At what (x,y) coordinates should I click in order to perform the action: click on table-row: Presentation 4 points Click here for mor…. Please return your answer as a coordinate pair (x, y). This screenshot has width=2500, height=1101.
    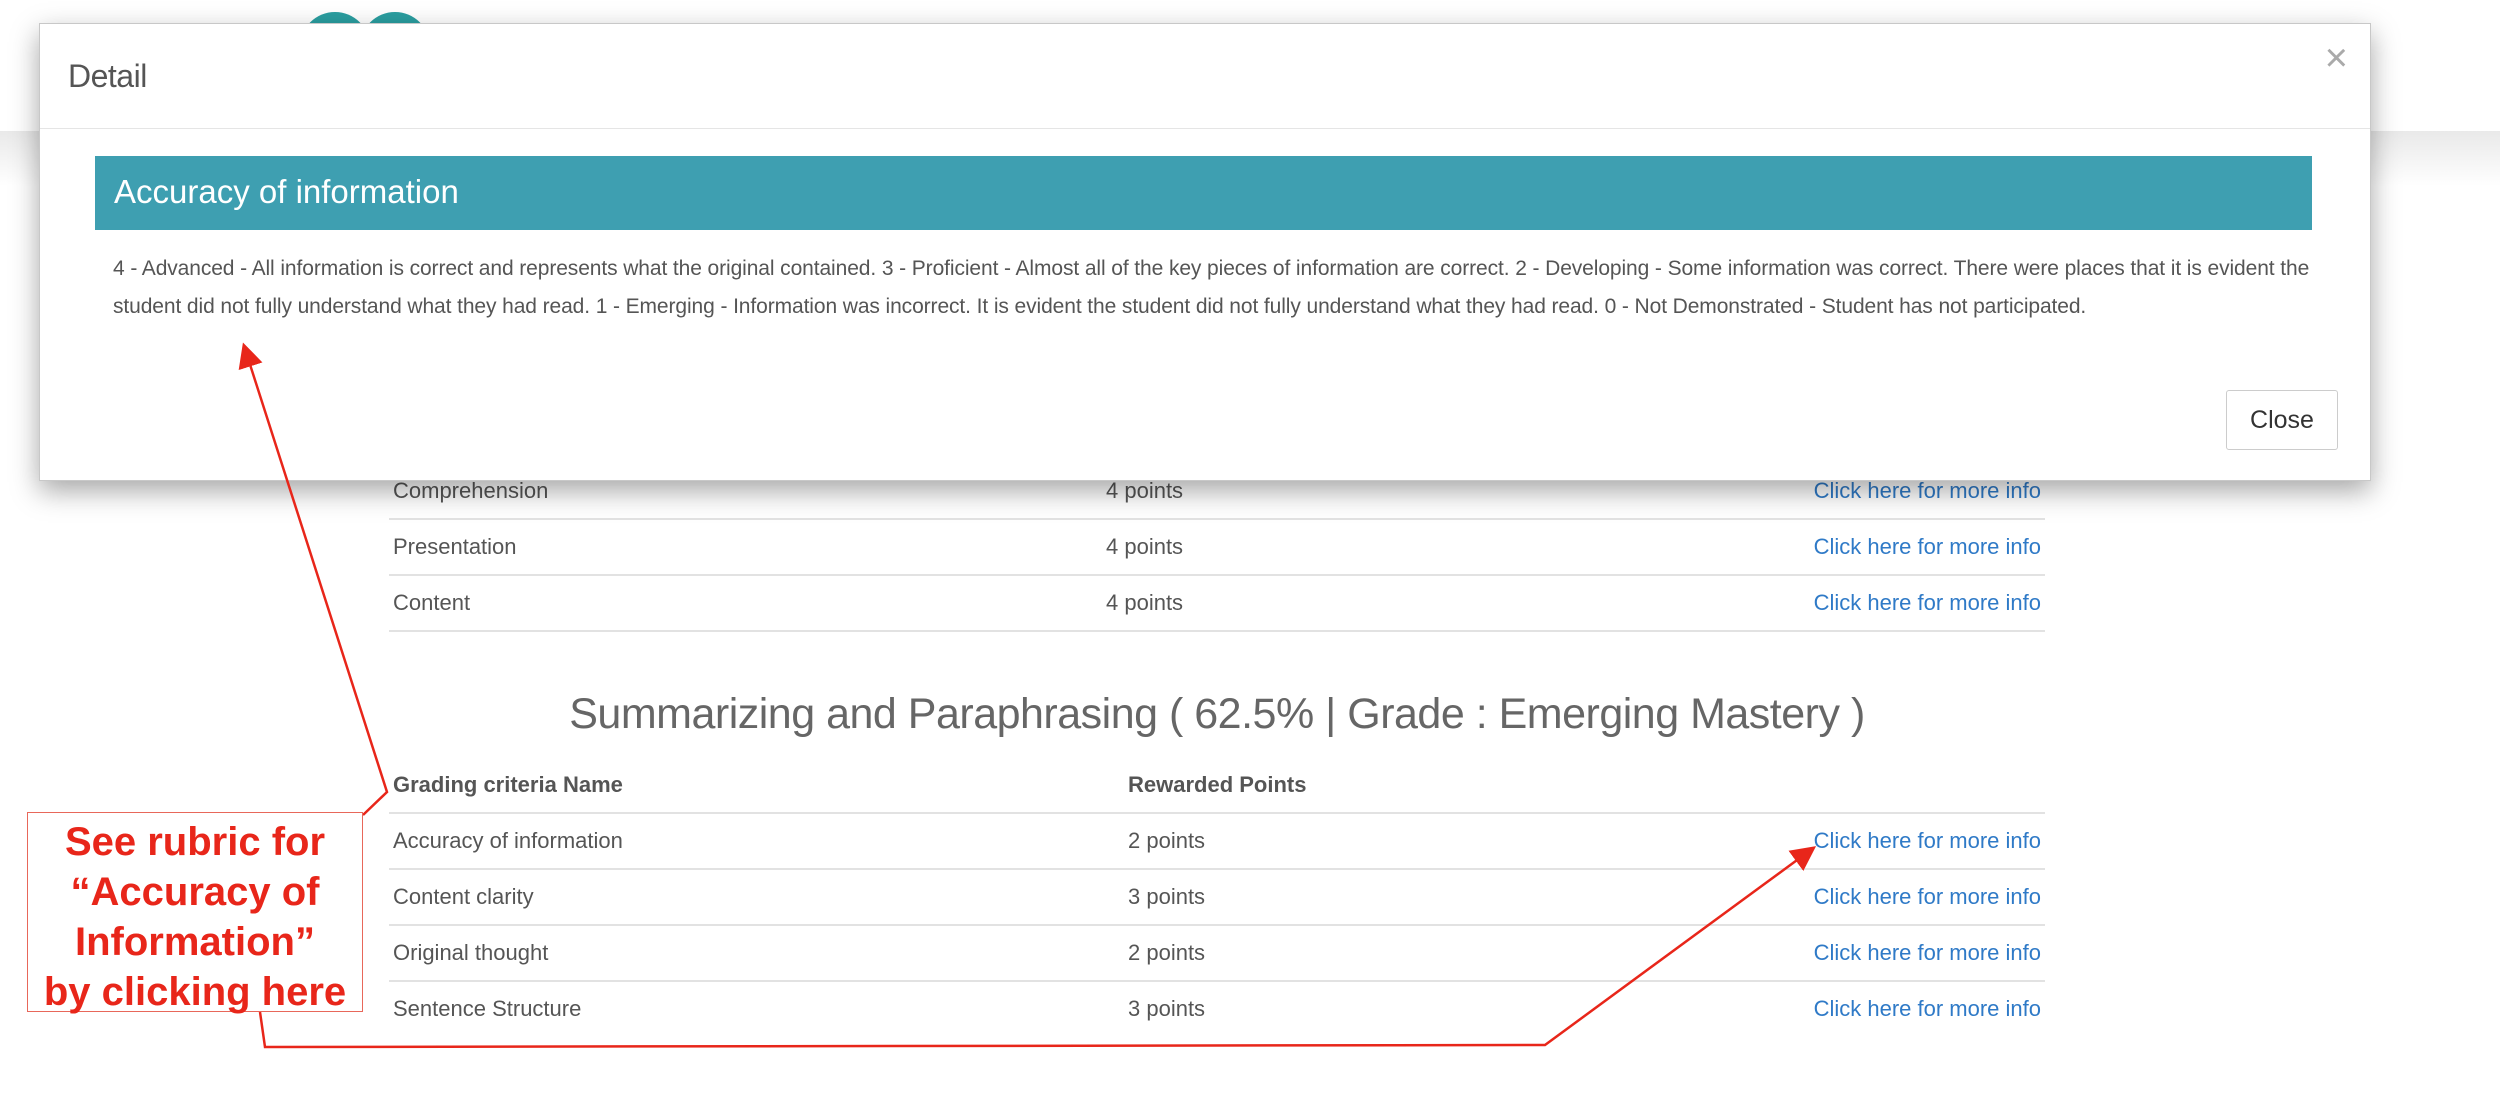
    Looking at the image, I should click on (1217, 548).